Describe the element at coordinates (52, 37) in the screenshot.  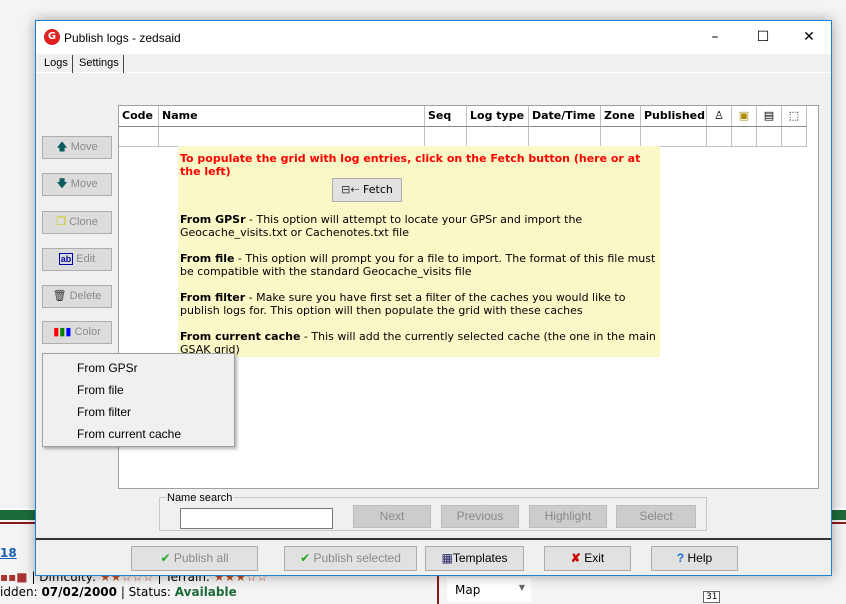
I see `app-icon: G` at that location.